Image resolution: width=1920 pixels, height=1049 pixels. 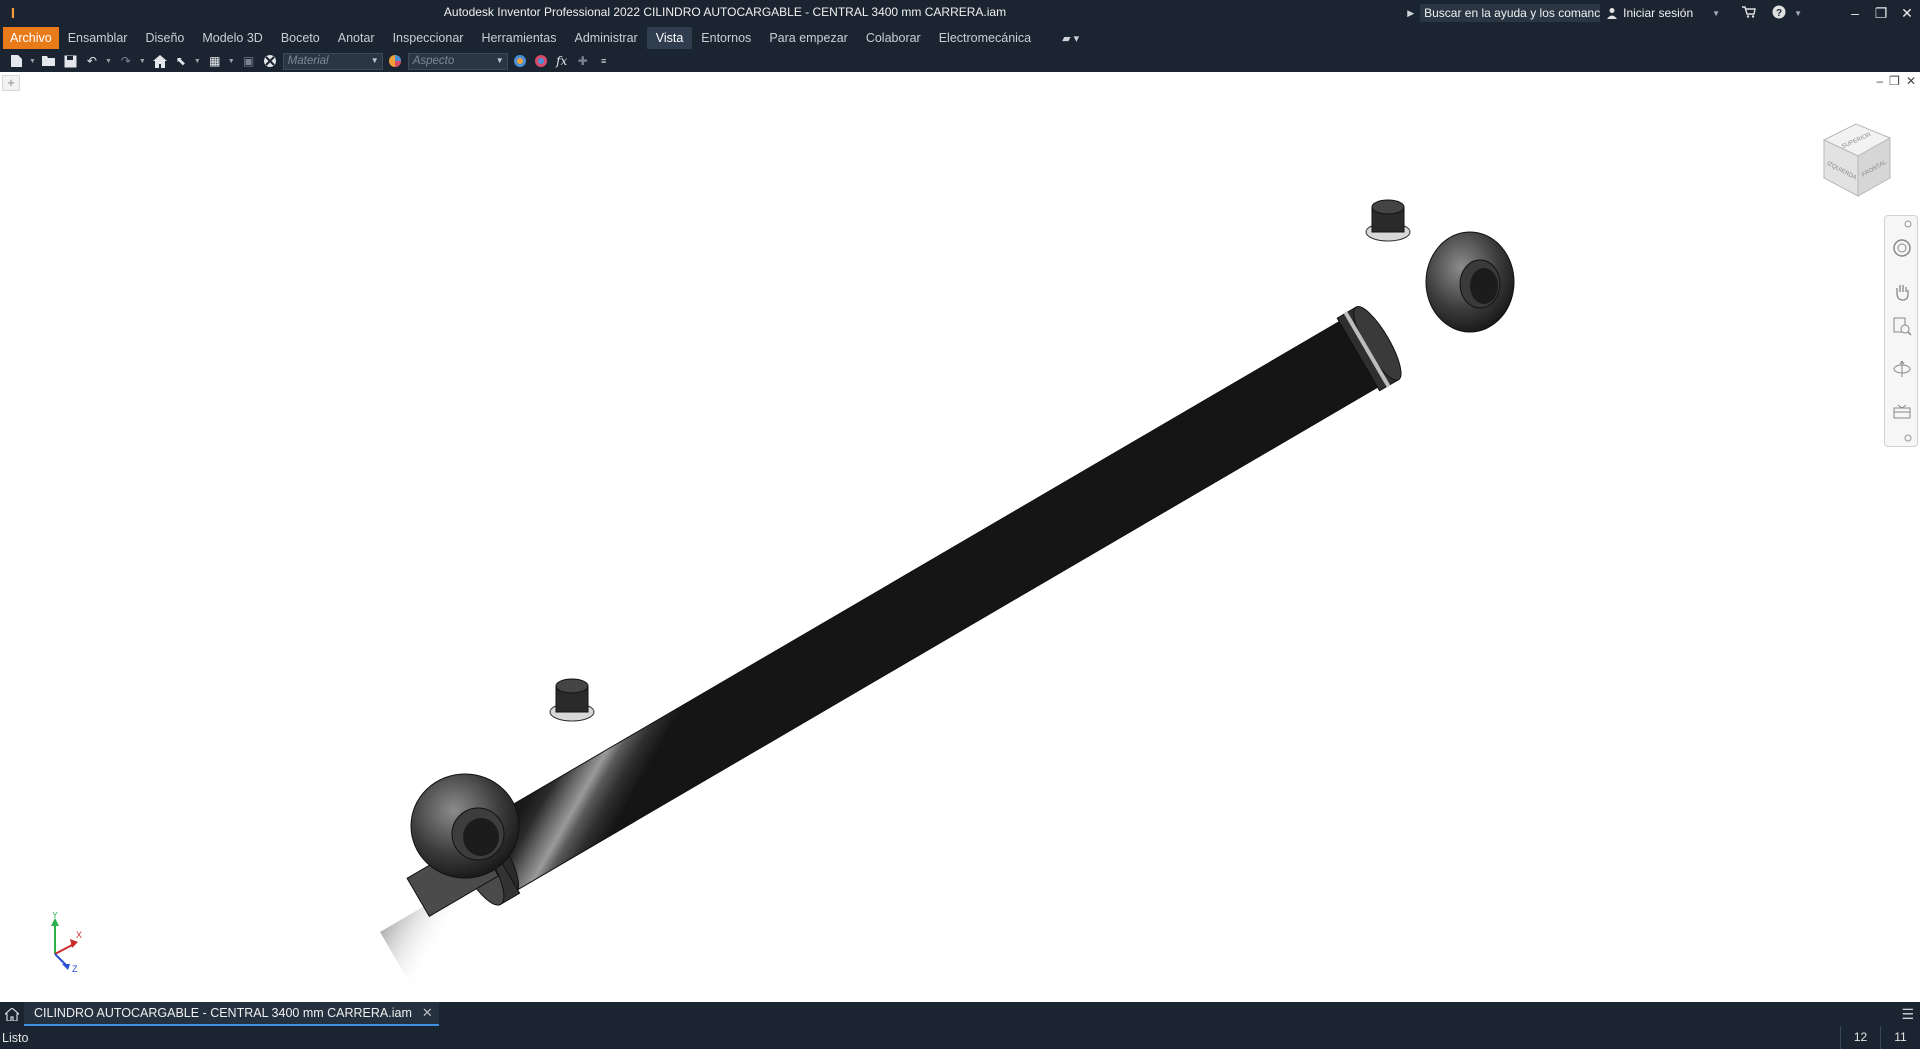 I want to click on undo-caret-icon: ▼, so click(x=108, y=61).